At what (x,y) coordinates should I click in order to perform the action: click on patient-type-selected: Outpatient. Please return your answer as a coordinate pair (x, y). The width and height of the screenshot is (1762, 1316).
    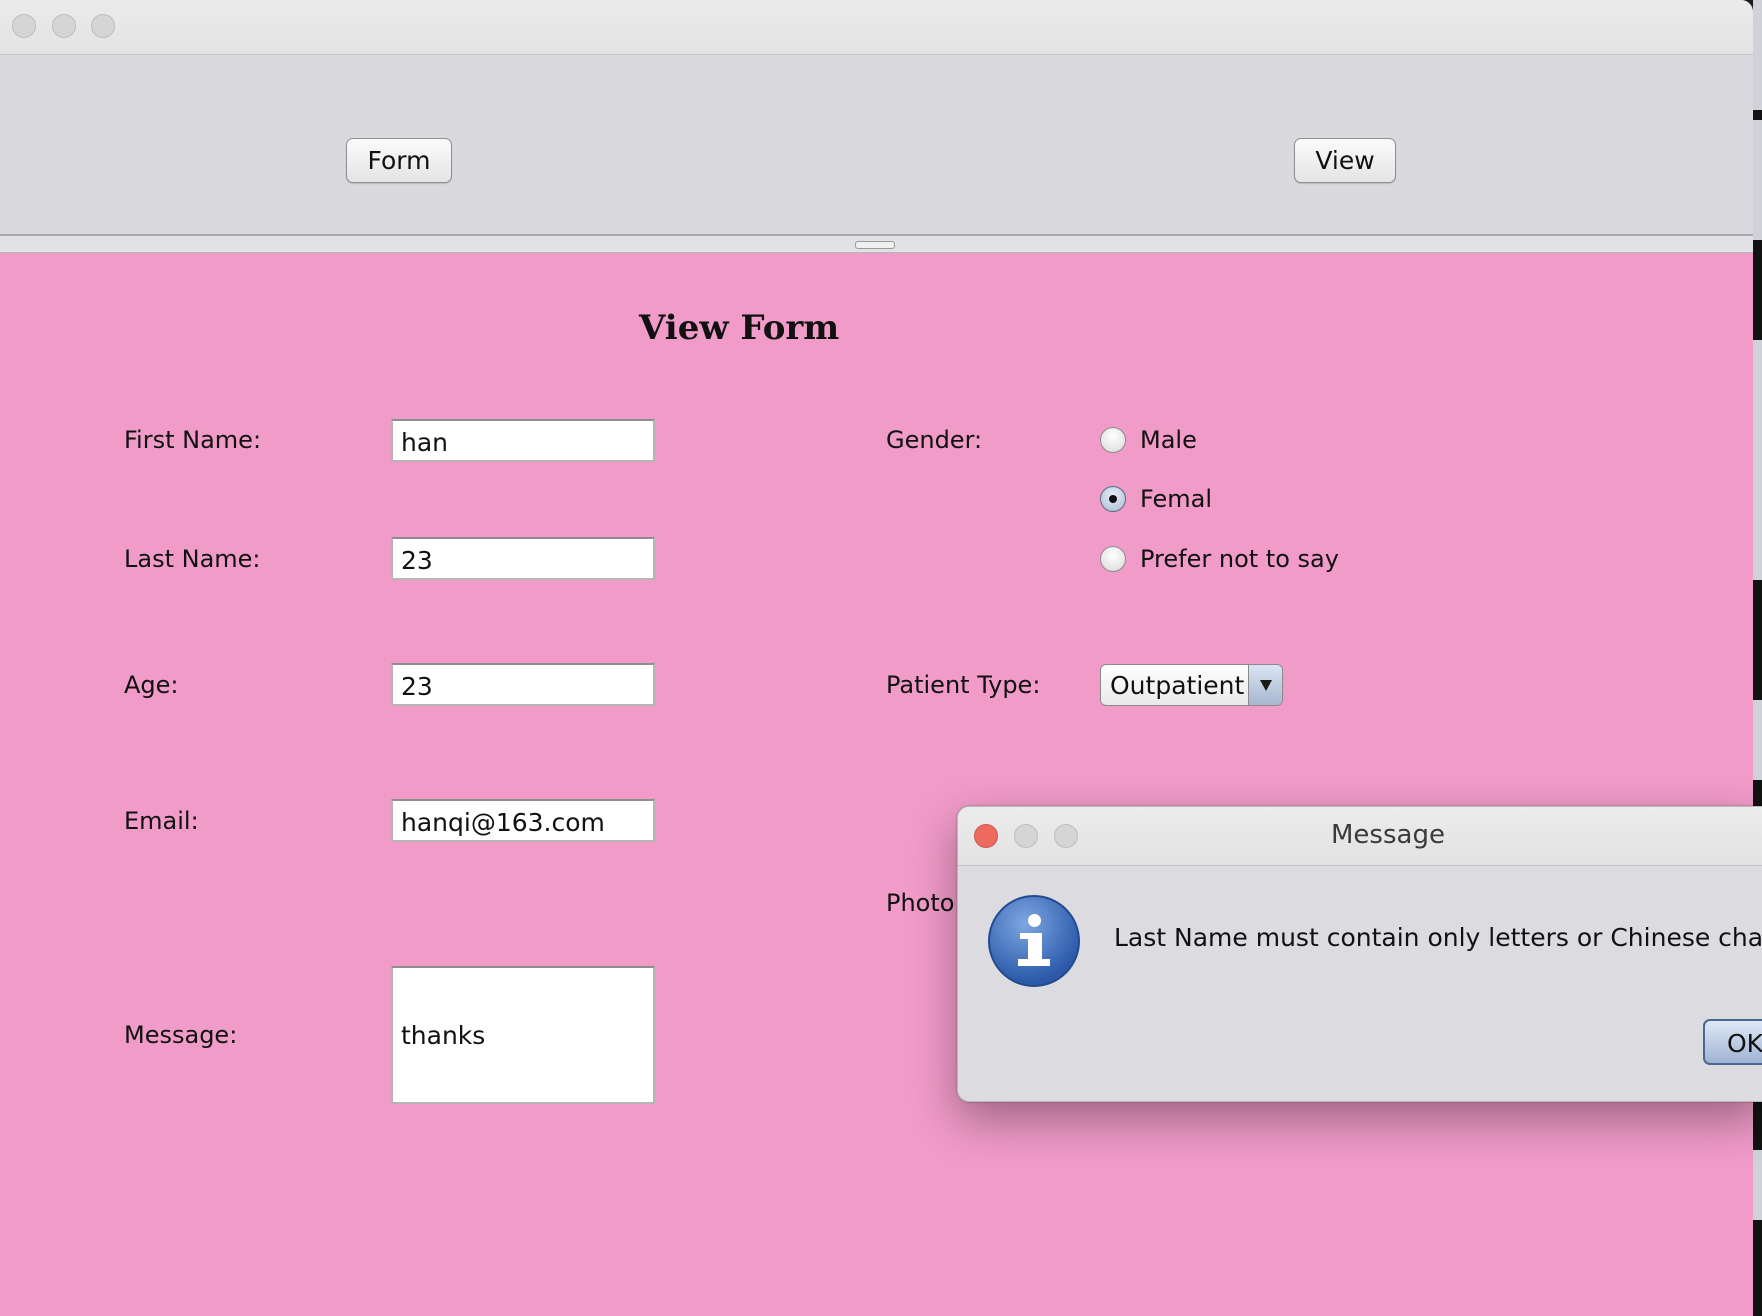
    Looking at the image, I should click on (1177, 685).